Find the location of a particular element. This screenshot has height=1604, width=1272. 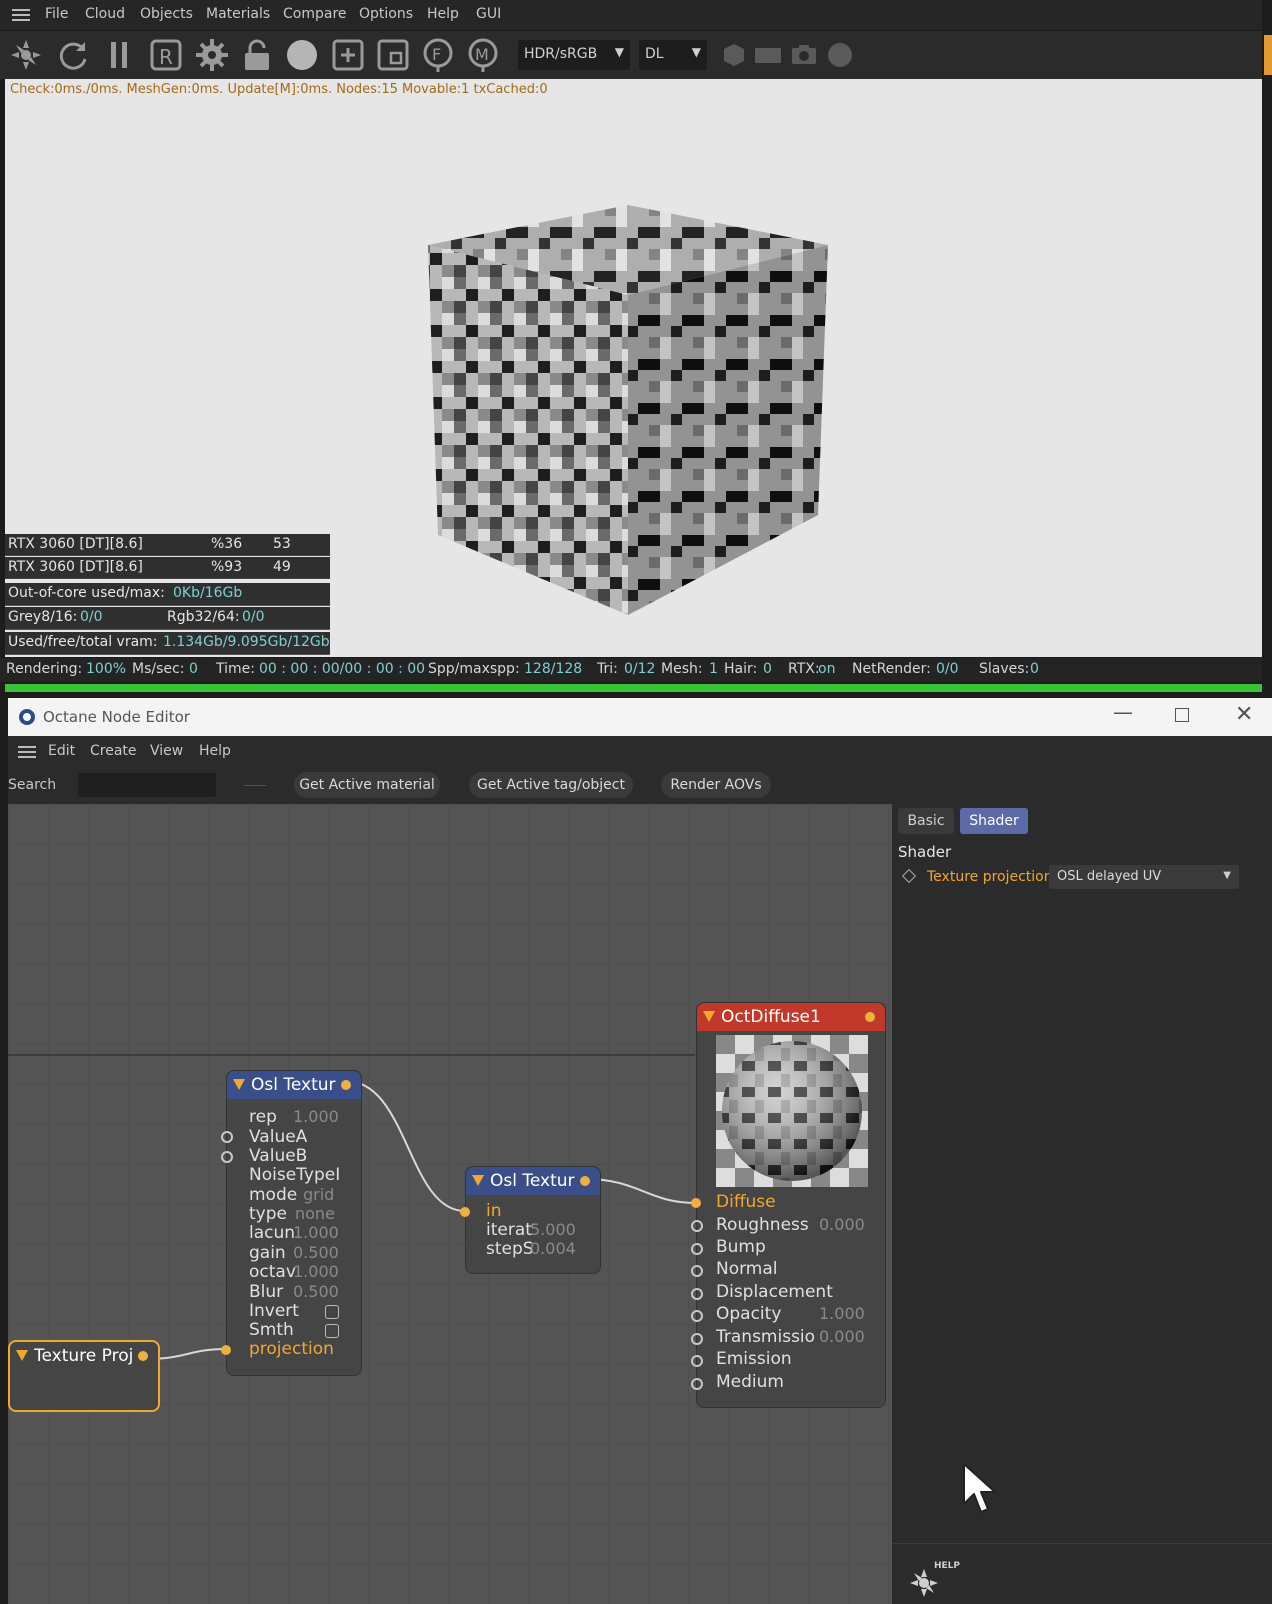

region-icon is located at coordinates (393, 55).